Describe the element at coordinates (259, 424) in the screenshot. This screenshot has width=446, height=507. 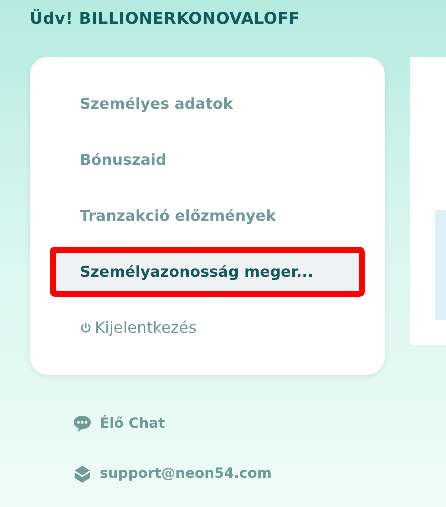
I see `live-chat-link: Élő Chat` at that location.